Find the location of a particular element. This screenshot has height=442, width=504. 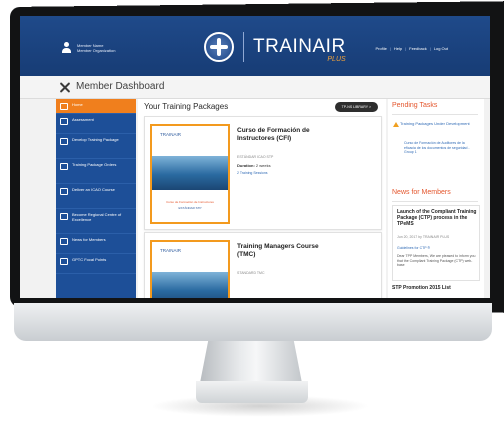

sidebar-item-regional-centre: Become Regional Centre of Excellence is located at coordinates (96, 221).